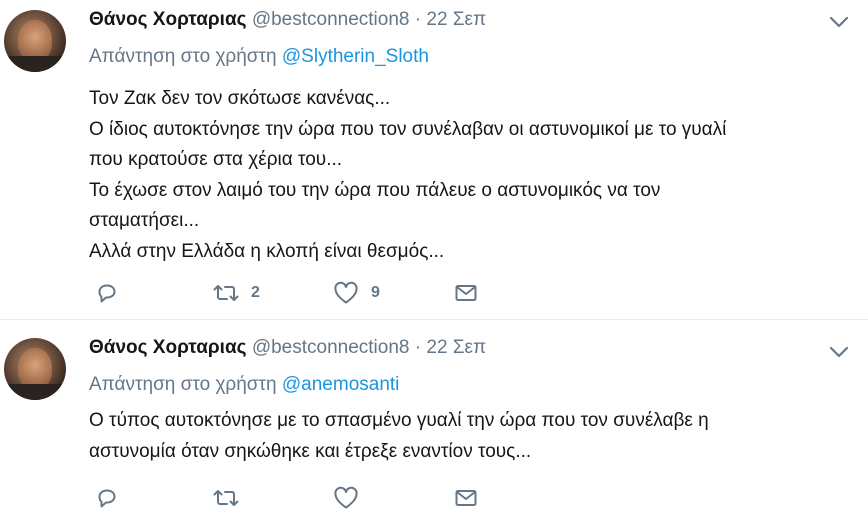 This screenshot has height=522, width=868. I want to click on like-count: 9, so click(375, 292).